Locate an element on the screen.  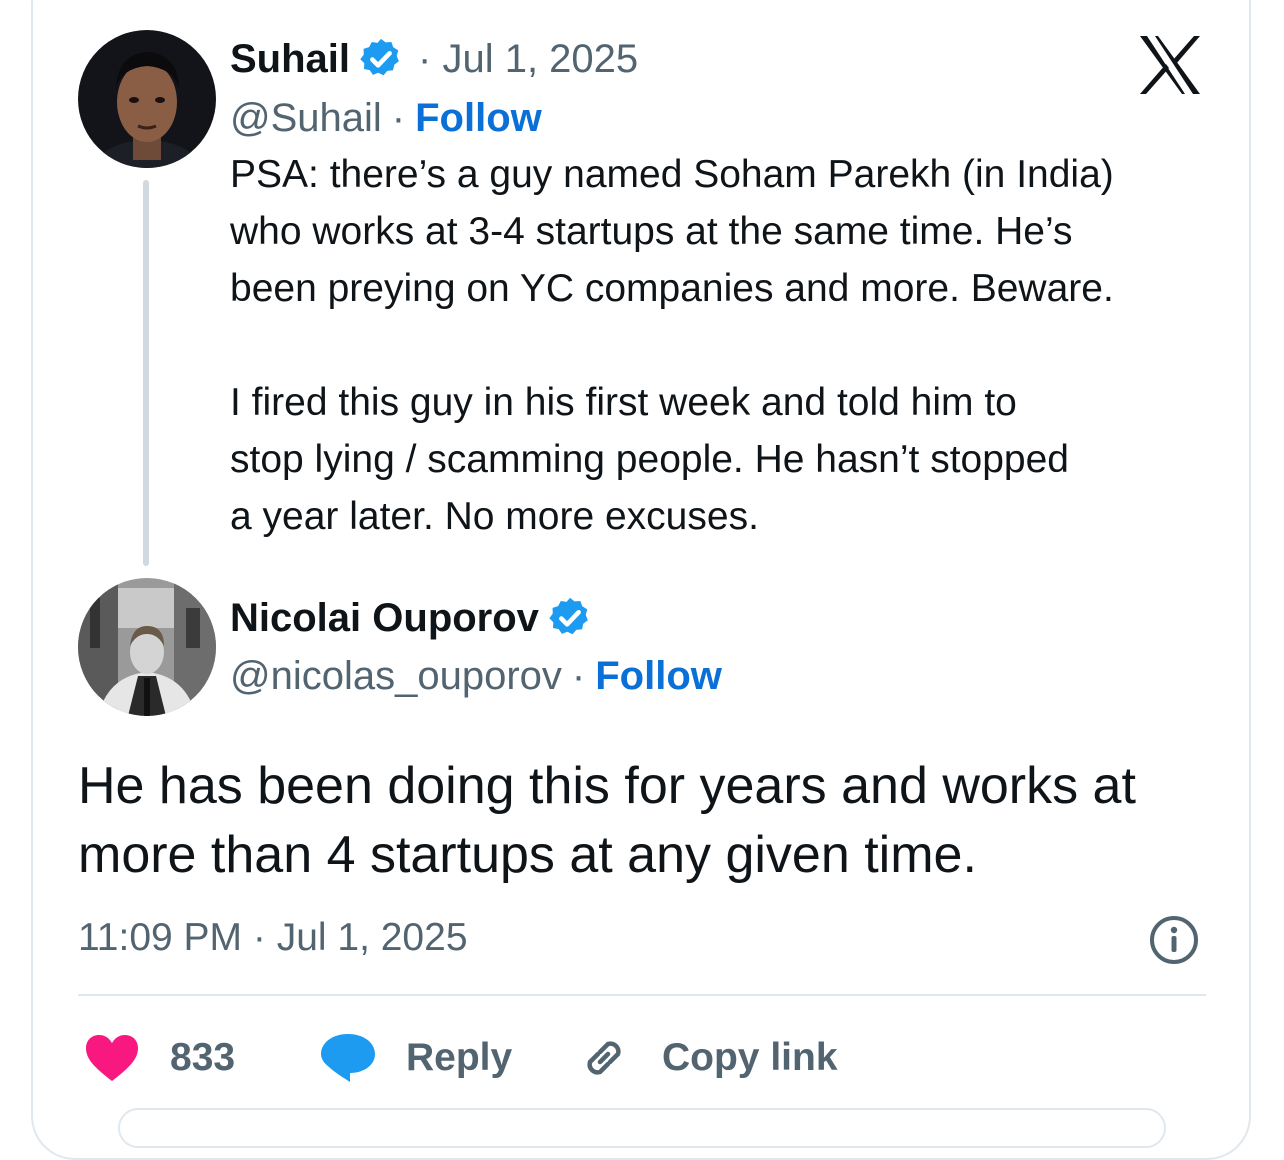
suhail-avatar is located at coordinates (147, 99).